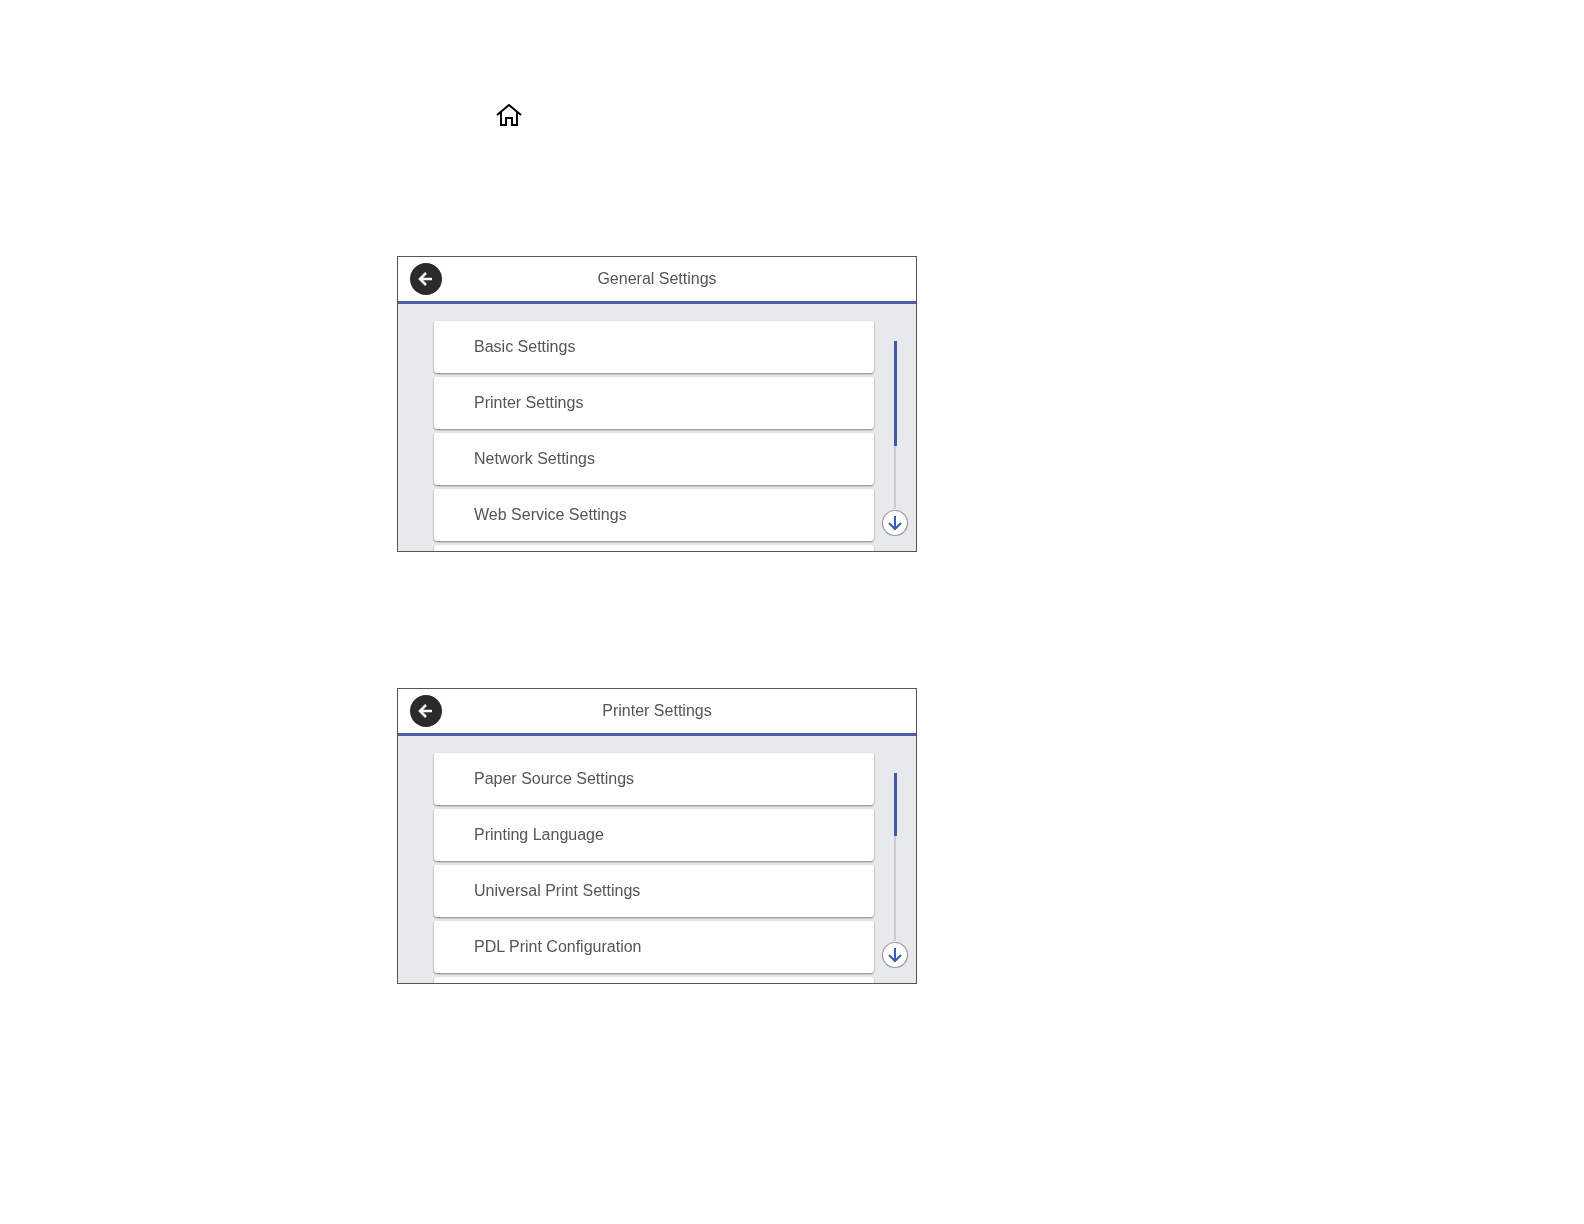 This screenshot has height=1224, width=1584. What do you see at coordinates (657, 711) in the screenshot?
I see `screen-title: Printer Settings` at bounding box center [657, 711].